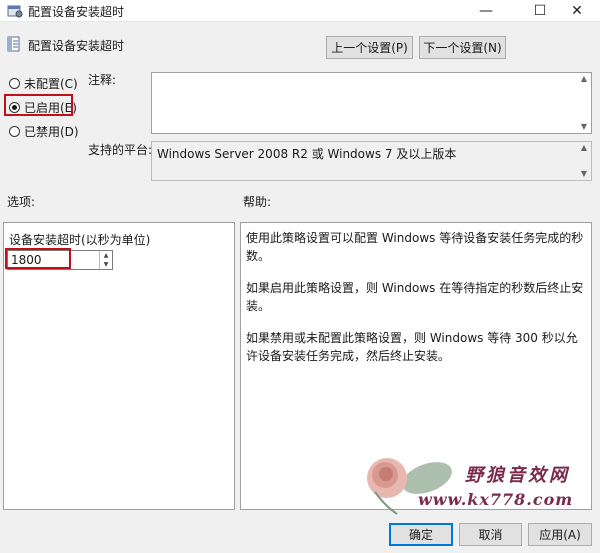 This screenshot has width=600, height=553. I want to click on radio-not-configured: 未配置(C), so click(43, 83).